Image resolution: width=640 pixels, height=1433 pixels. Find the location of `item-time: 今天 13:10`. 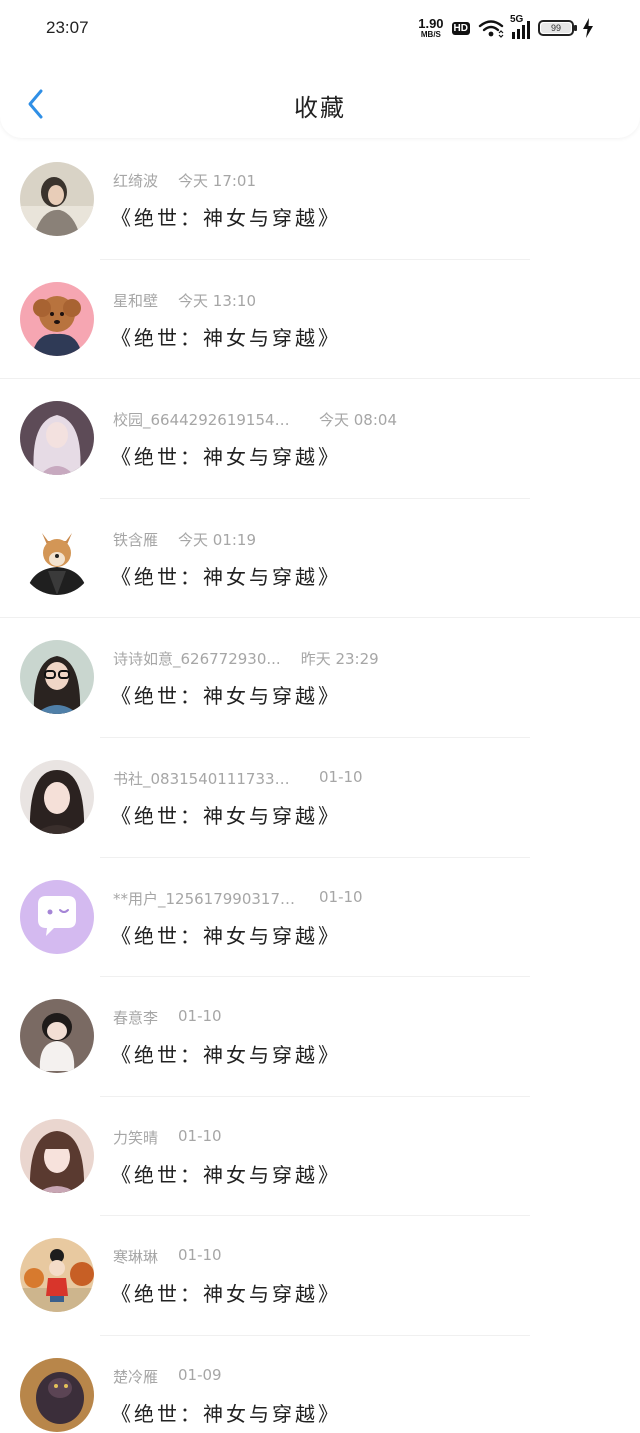

item-time: 今天 13:10 is located at coordinates (217, 300).